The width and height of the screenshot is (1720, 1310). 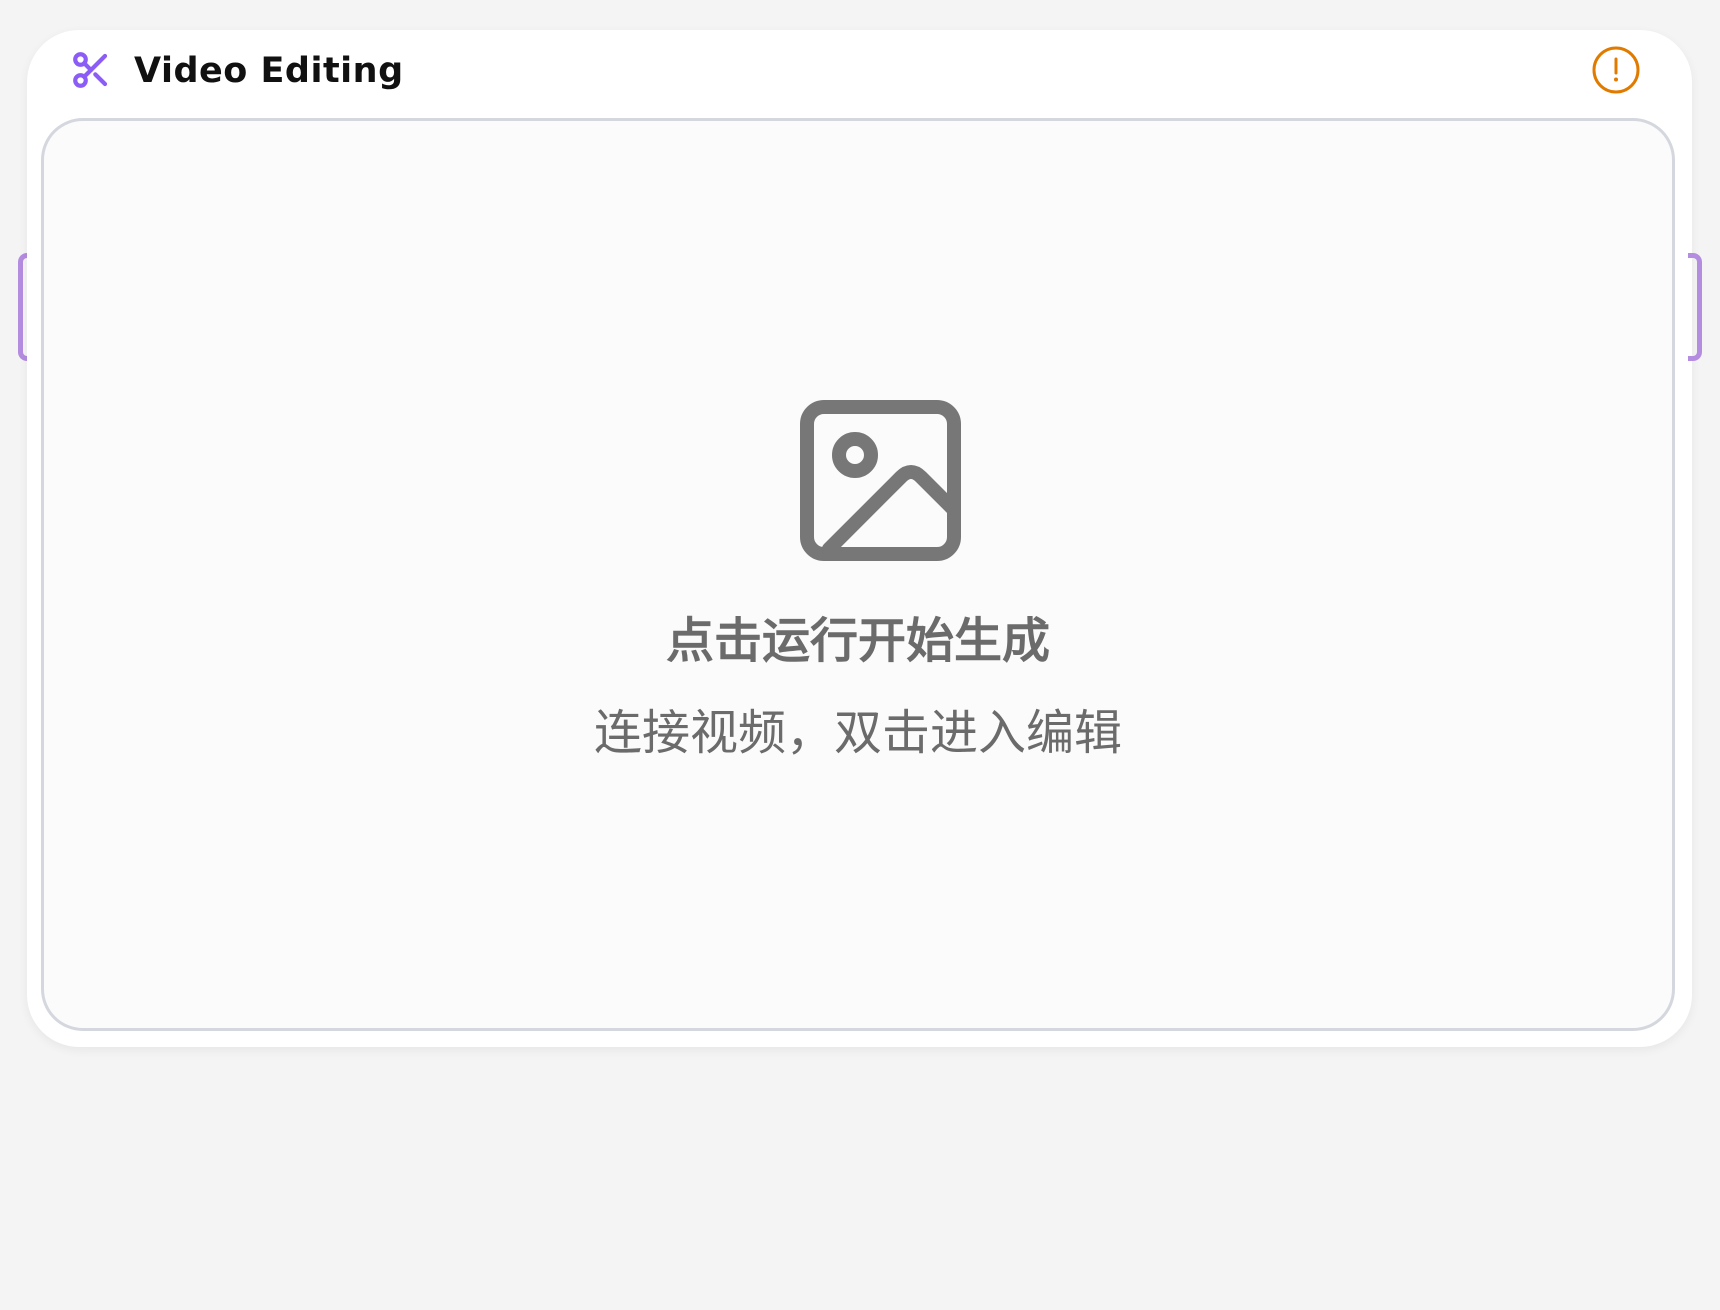 I want to click on scissors-icon, so click(x=90, y=70).